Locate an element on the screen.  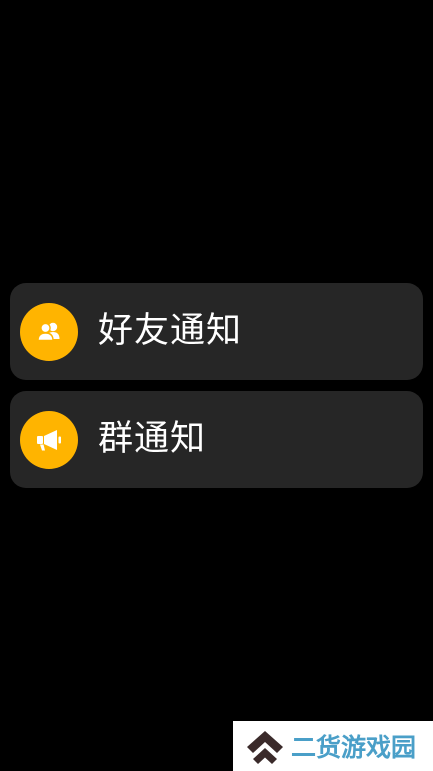
logo-chevron-icon is located at coordinates (265, 747).